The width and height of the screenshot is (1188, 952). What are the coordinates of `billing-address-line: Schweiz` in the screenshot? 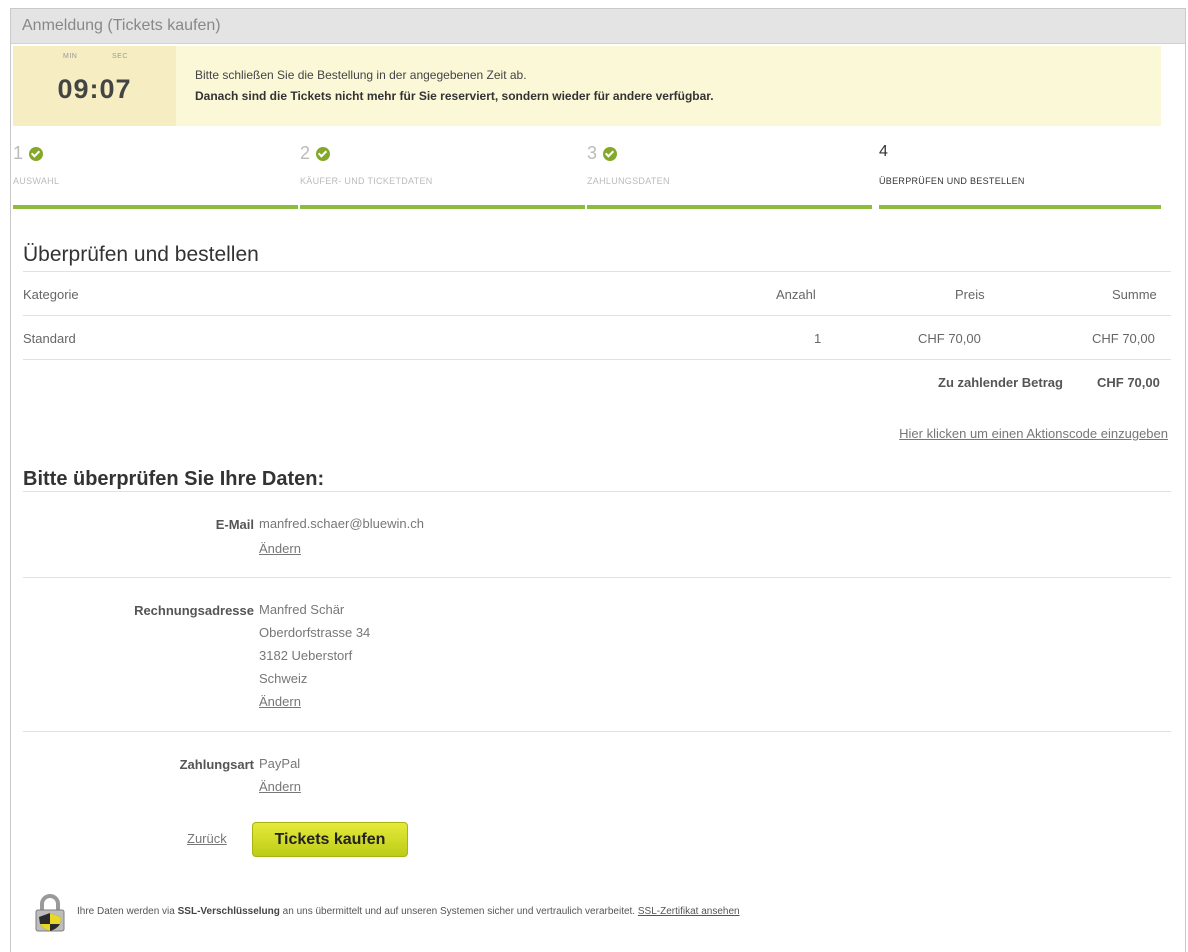 It's located at (283, 678).